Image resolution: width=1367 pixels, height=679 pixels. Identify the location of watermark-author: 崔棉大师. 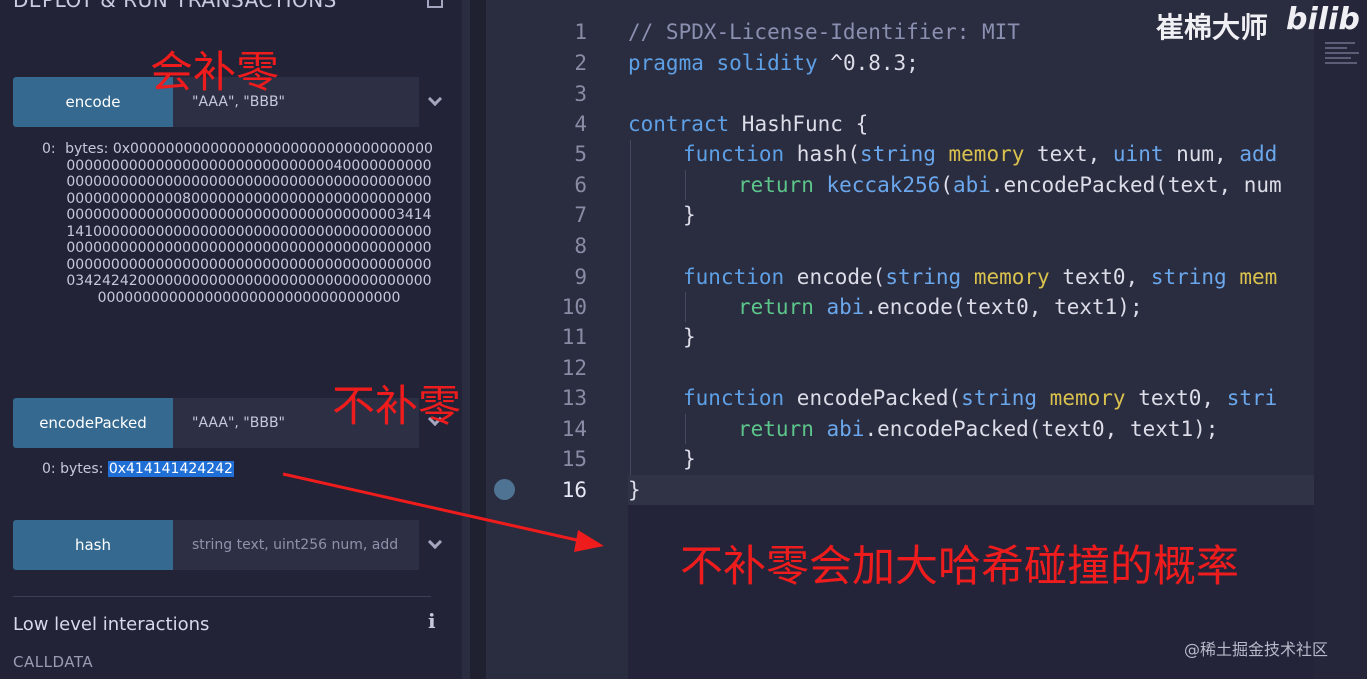
(1212, 27).